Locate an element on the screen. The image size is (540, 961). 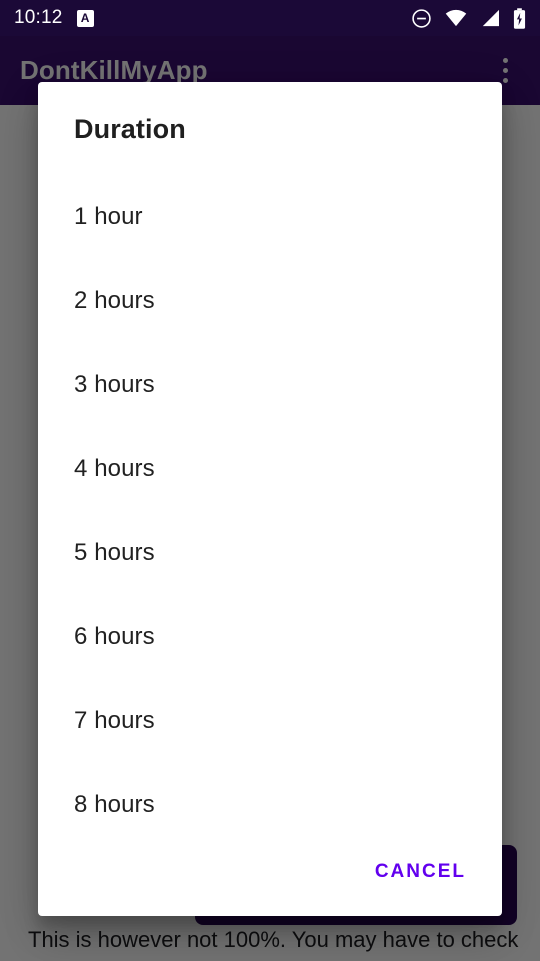
duration-option-2-hours: 2 hours is located at coordinates (270, 301).